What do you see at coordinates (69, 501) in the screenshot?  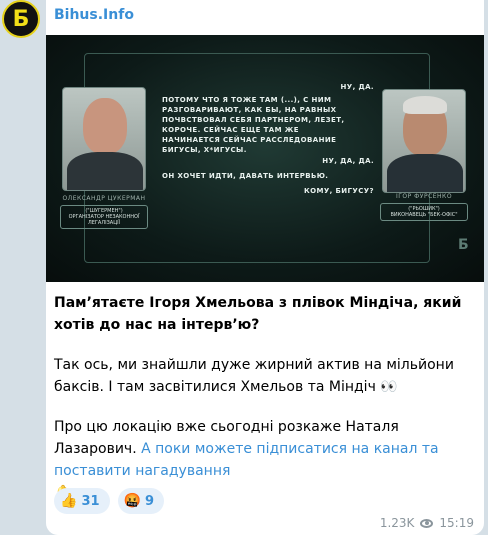 I see `thumbs-up-icon: 👍` at bounding box center [69, 501].